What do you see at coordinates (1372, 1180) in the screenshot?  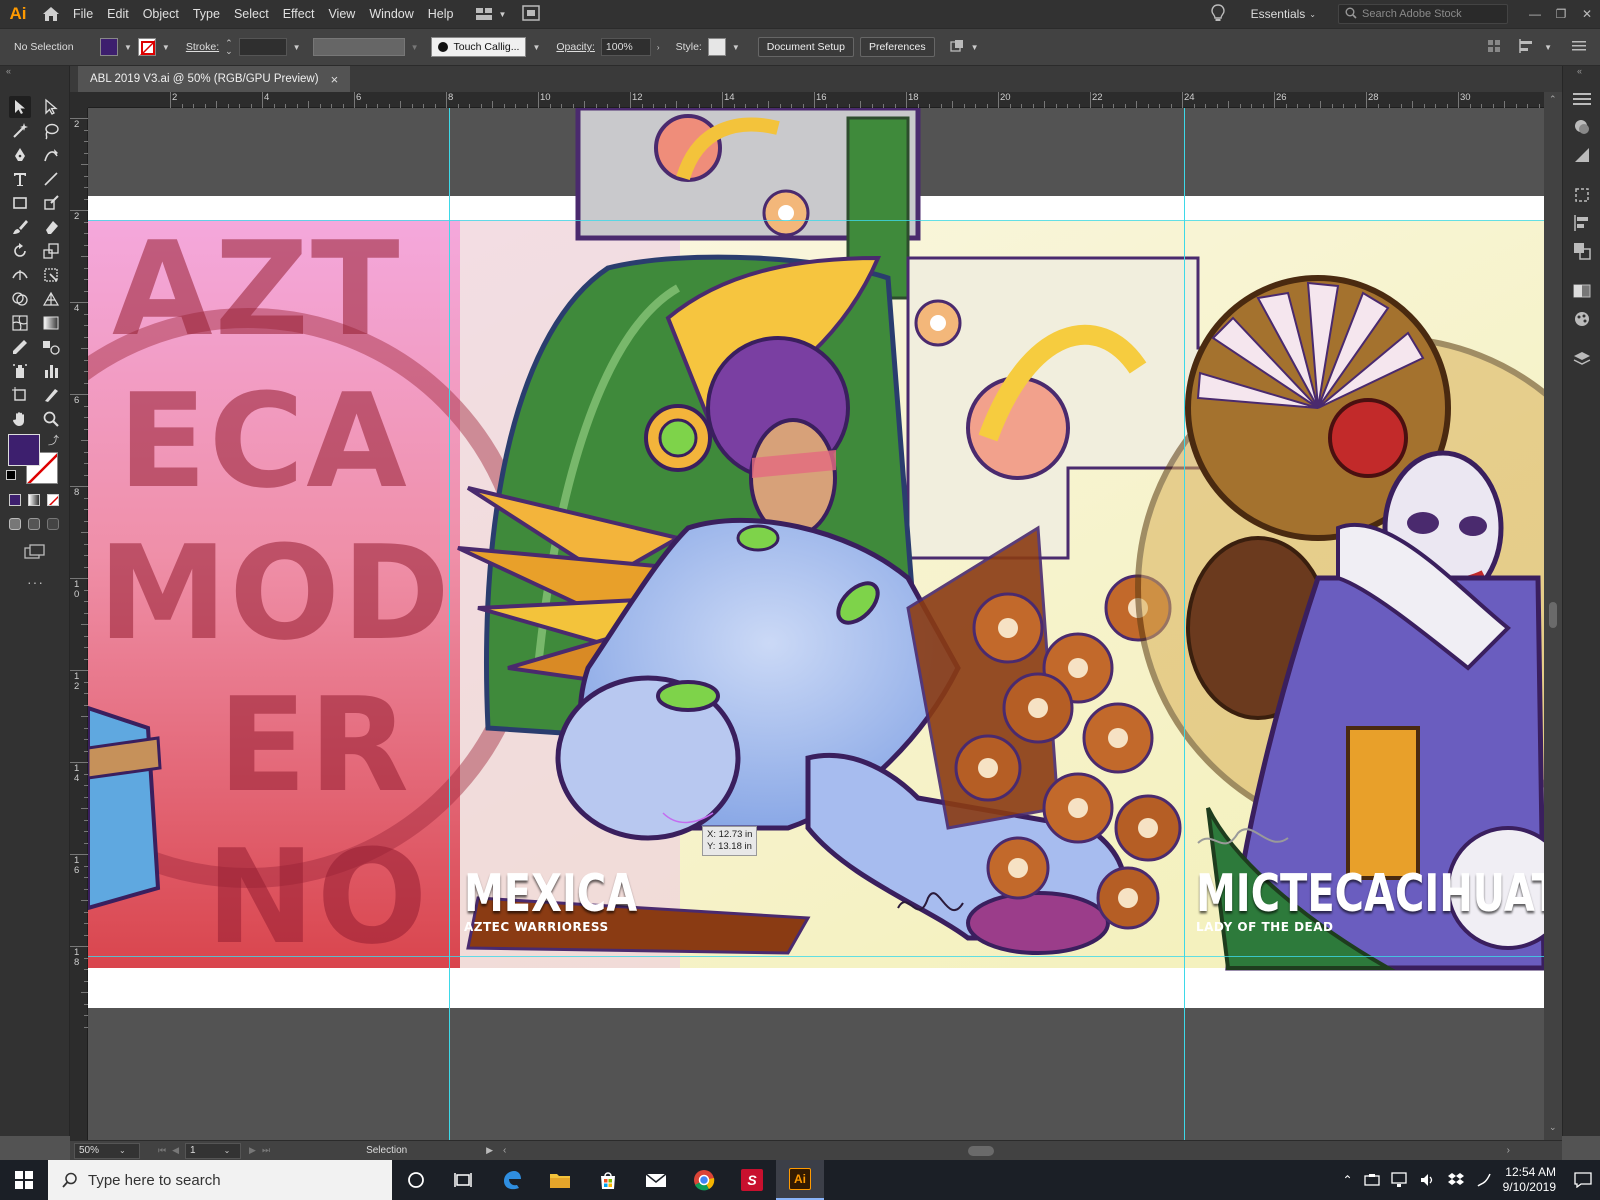 I see `usb-device-icon` at bounding box center [1372, 1180].